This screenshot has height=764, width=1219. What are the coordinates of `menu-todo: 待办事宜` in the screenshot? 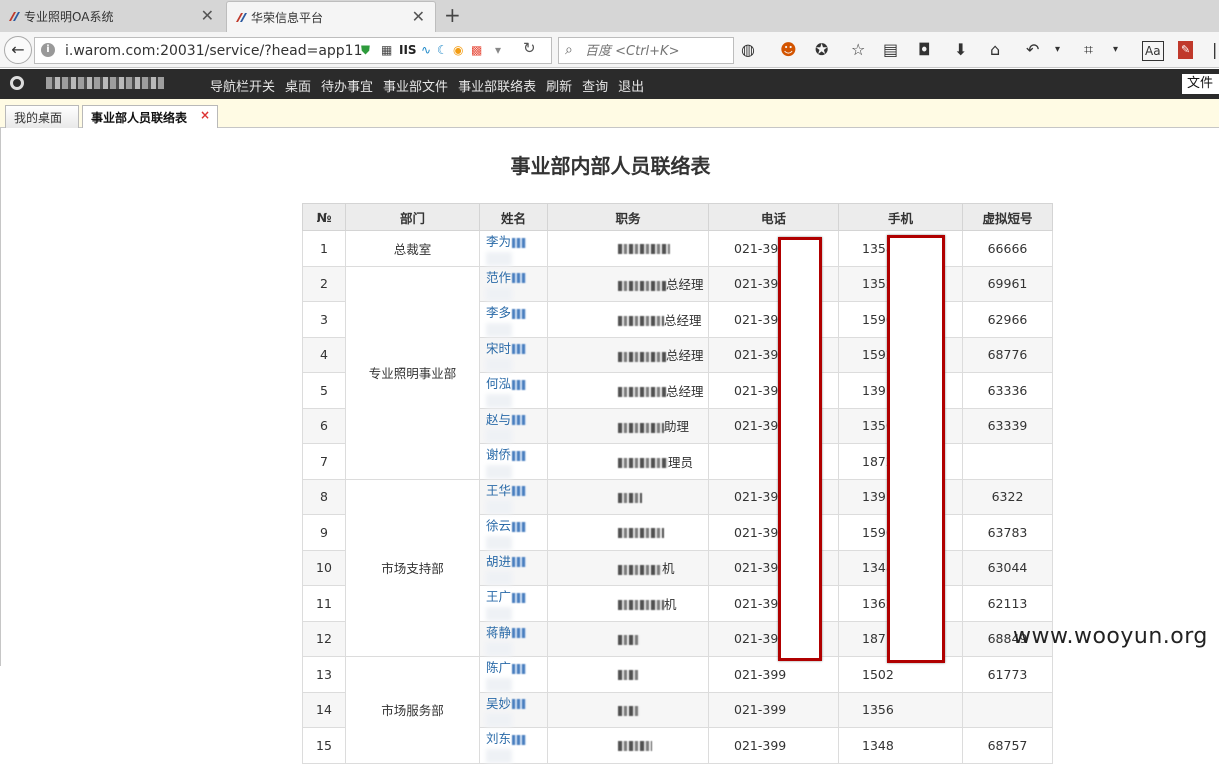 It's located at (347, 85).